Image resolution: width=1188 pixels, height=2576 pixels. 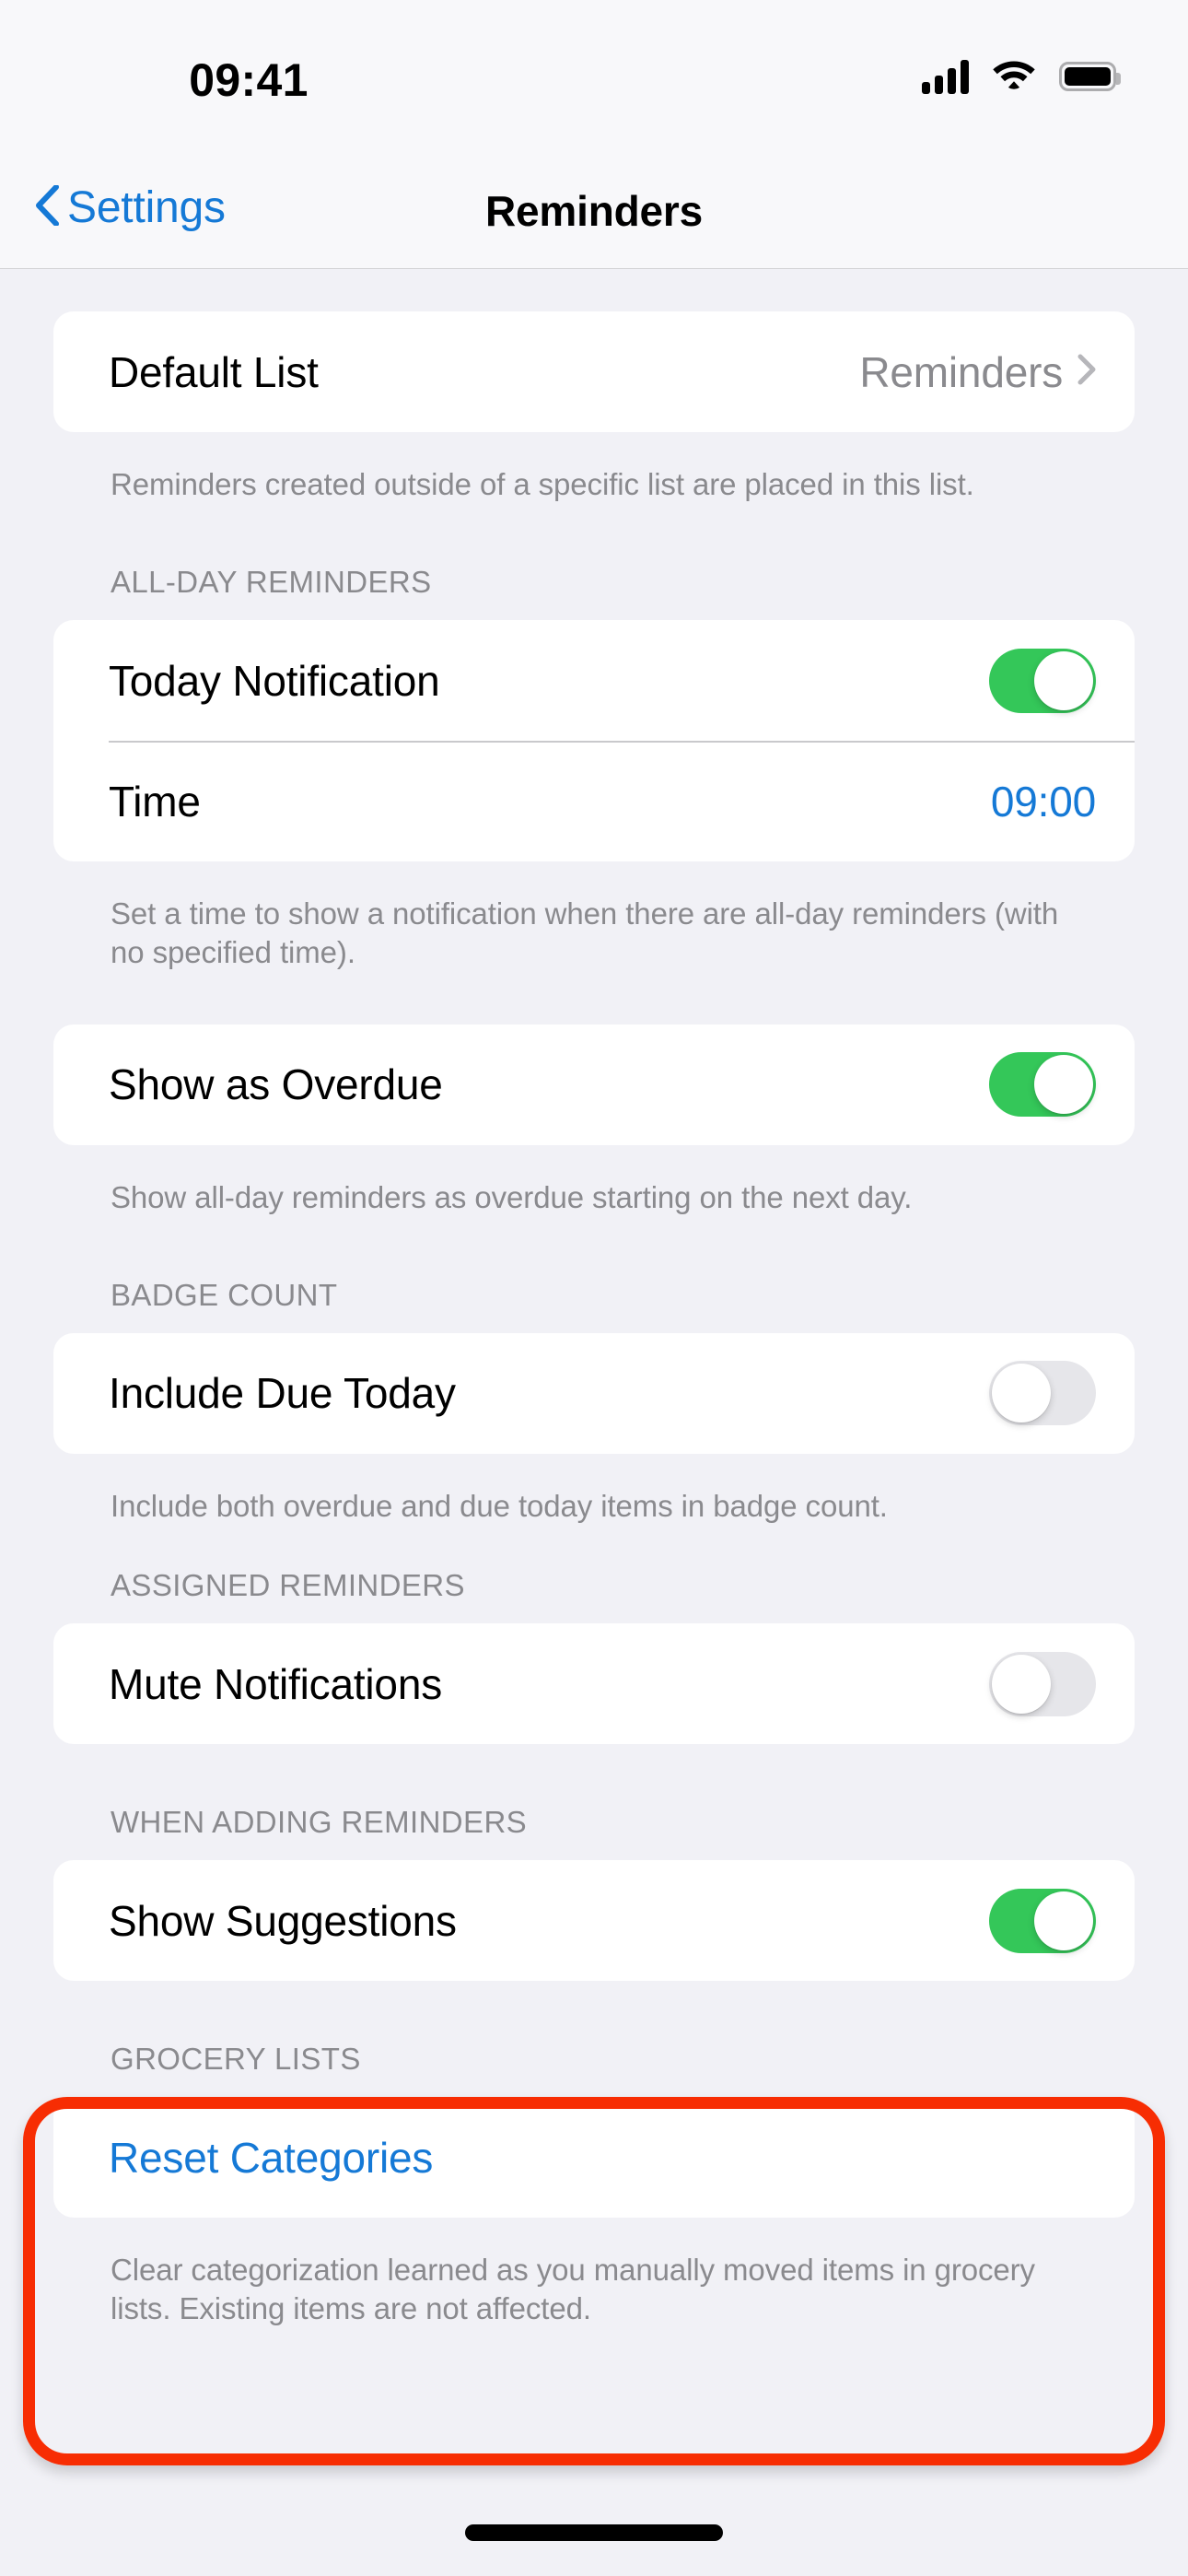 What do you see at coordinates (594, 680) in the screenshot?
I see `row-today-notification: Today Notification` at bounding box center [594, 680].